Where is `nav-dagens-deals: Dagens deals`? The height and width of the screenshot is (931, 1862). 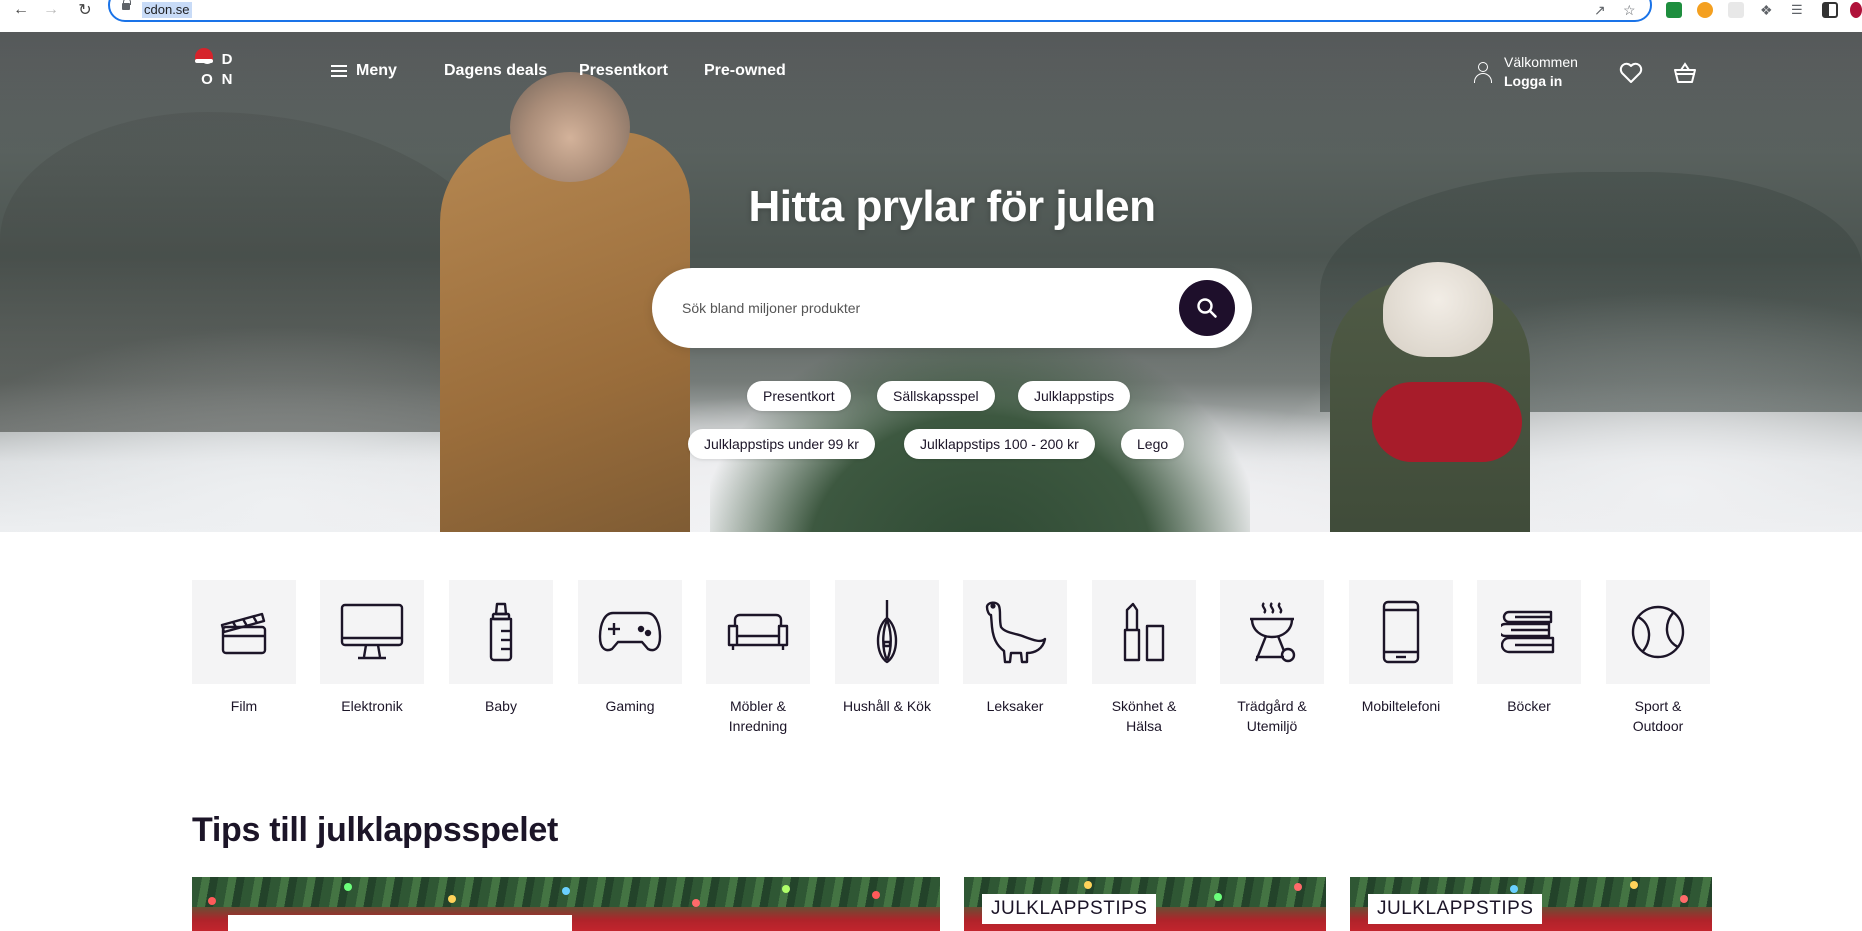
nav-dagens-deals: Dagens deals is located at coordinates (495, 71).